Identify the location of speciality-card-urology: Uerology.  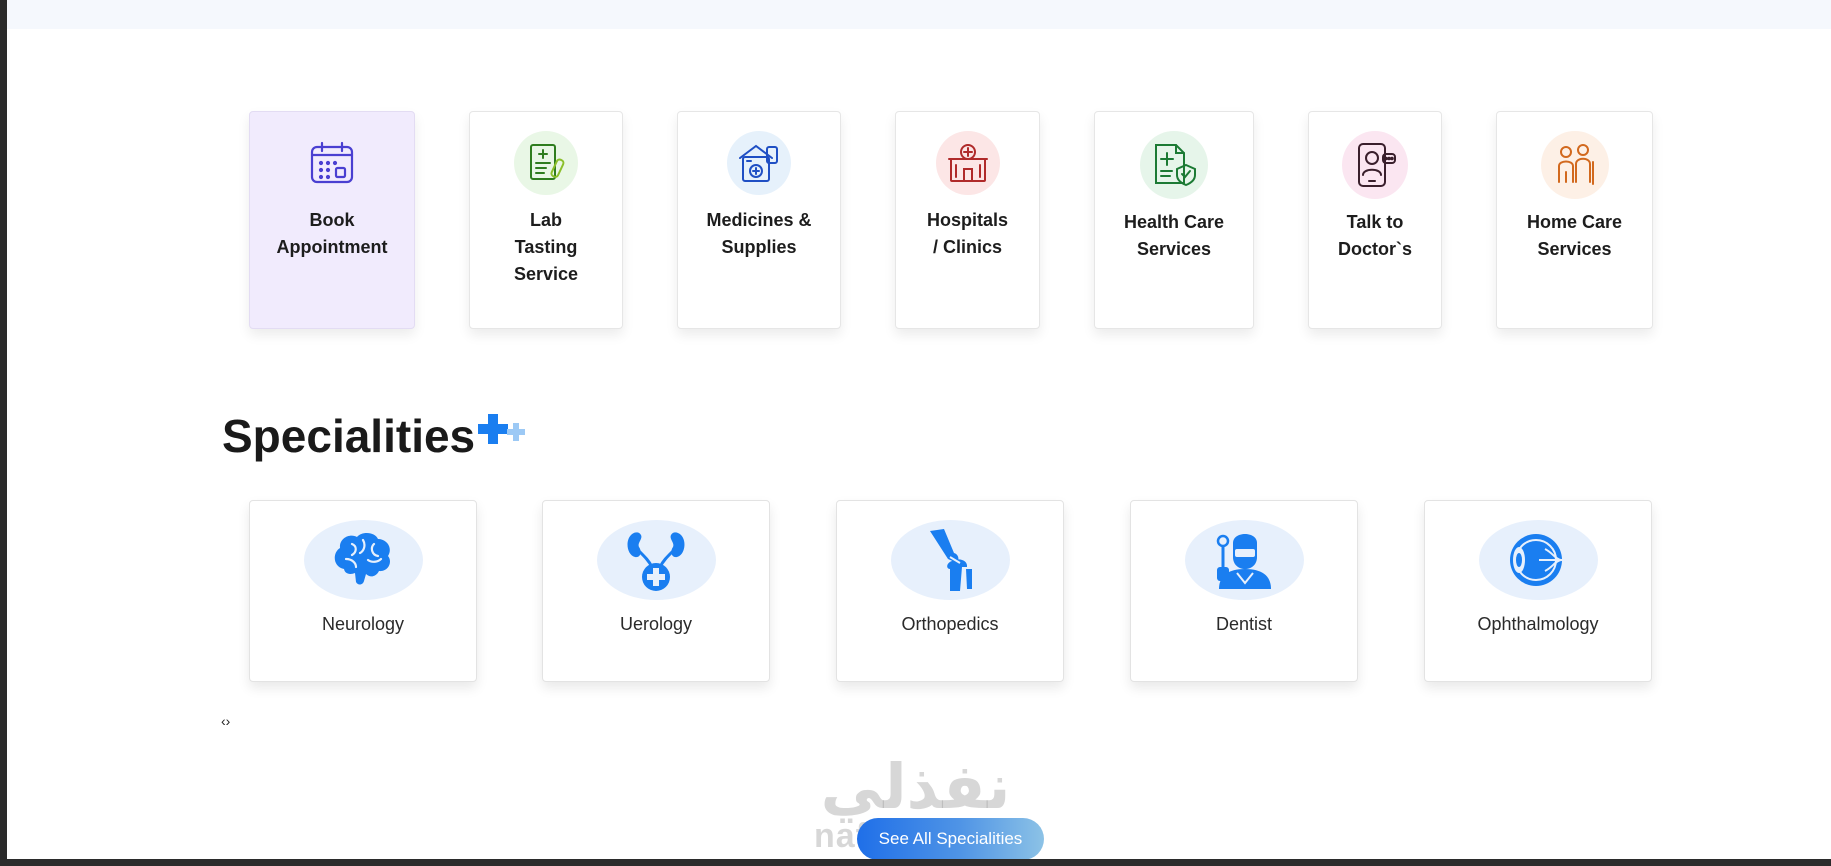
(656, 591).